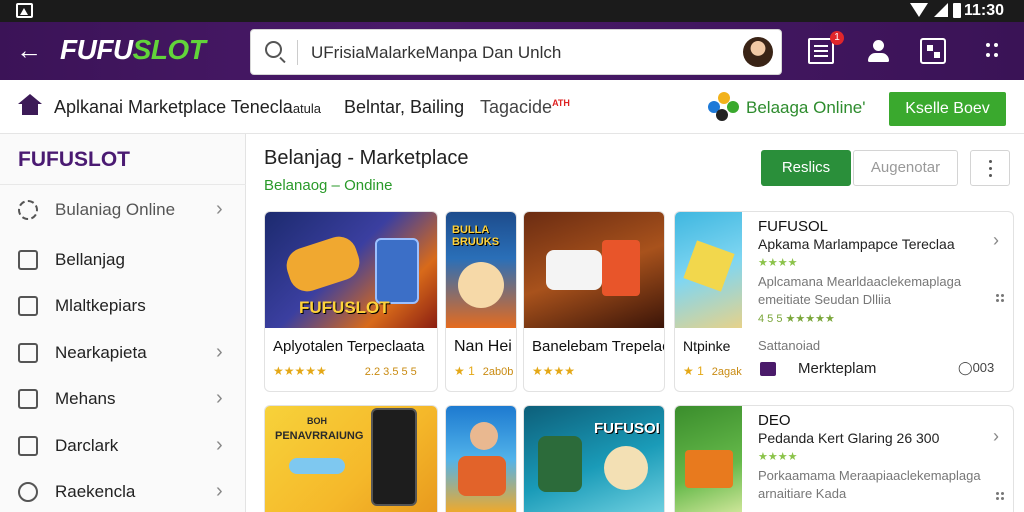 The width and height of the screenshot is (1024, 512). I want to click on product-image: FUFUSLOT, so click(351, 270).